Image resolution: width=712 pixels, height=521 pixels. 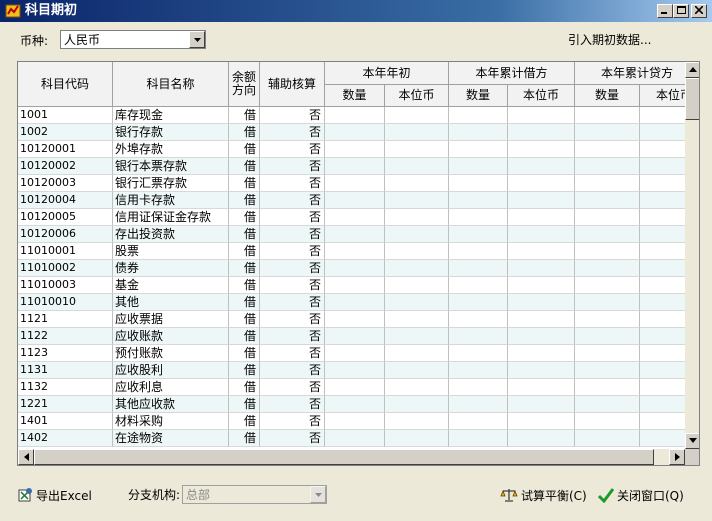 I want to click on scroll-down-button, so click(x=692, y=441).